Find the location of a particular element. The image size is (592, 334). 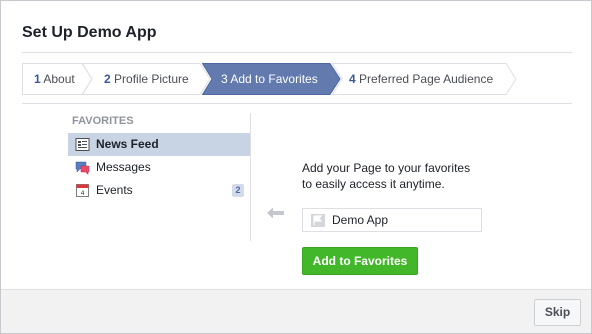

step-profile-picture: 2 Profile Picture is located at coordinates (146, 79).